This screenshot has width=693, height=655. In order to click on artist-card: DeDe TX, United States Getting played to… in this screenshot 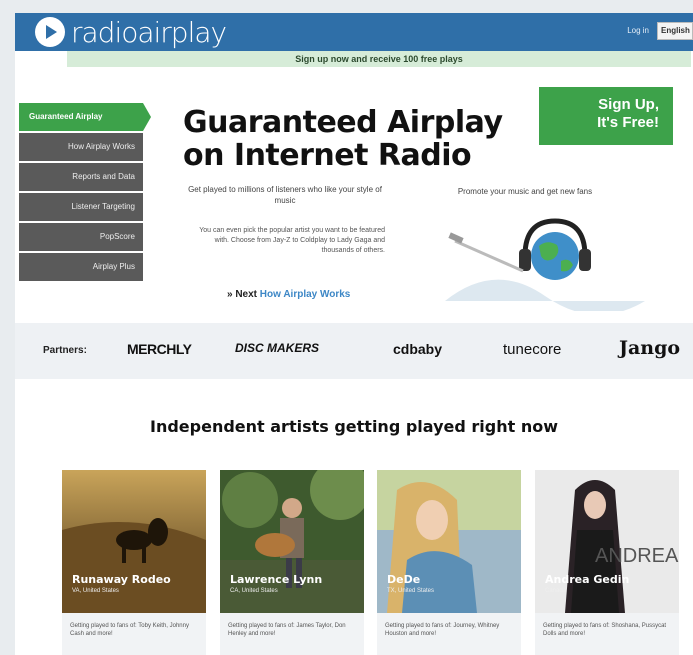, I will do `click(449, 562)`.